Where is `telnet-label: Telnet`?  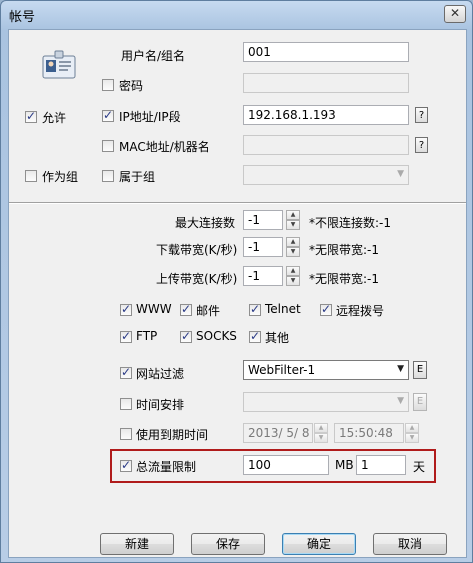 telnet-label: Telnet is located at coordinates (283, 309).